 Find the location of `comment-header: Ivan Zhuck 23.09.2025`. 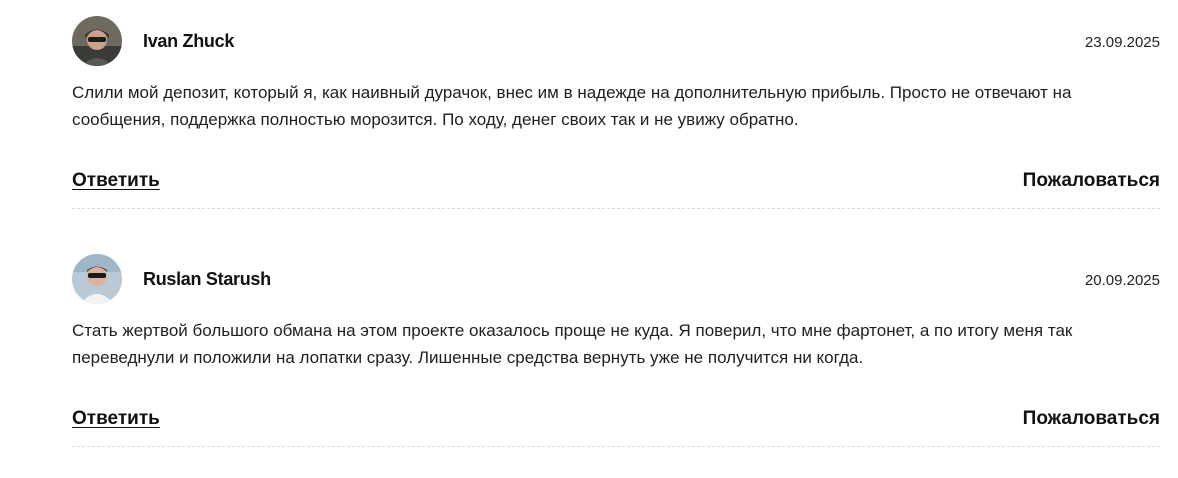

comment-header: Ivan Zhuck 23.09.2025 is located at coordinates (616, 41).